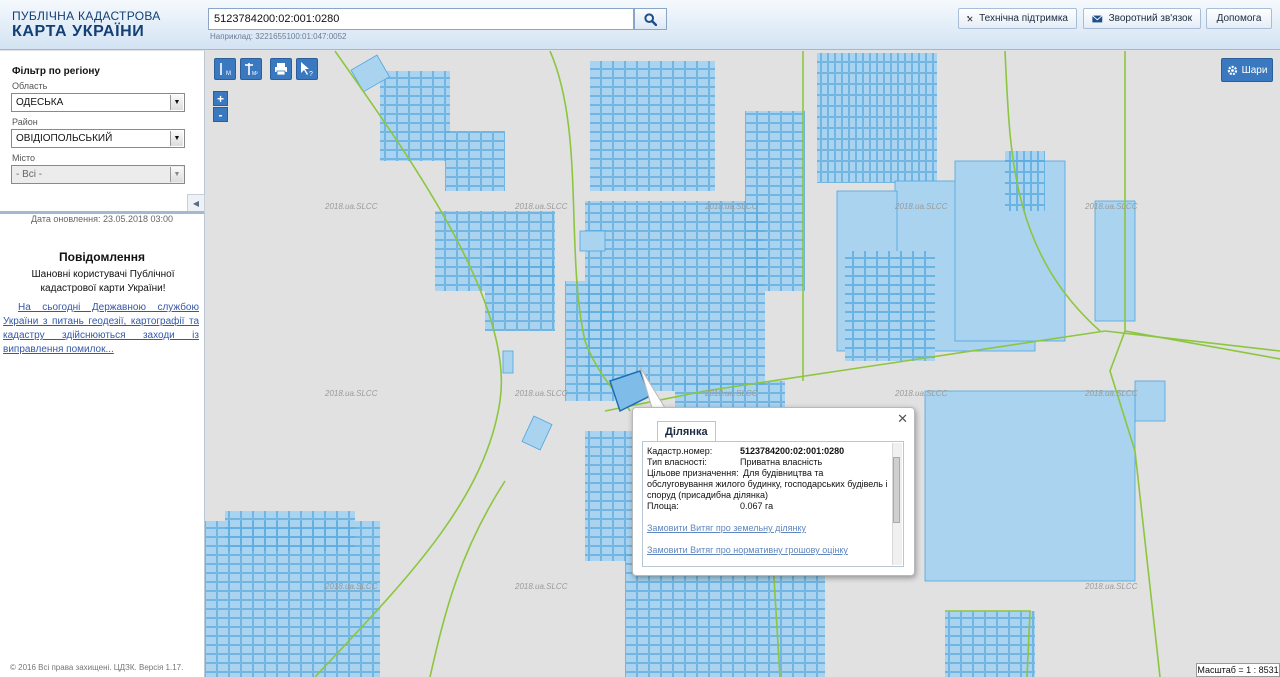 This screenshot has height=677, width=1280. I want to click on info-tool-button: ?, so click(307, 69).